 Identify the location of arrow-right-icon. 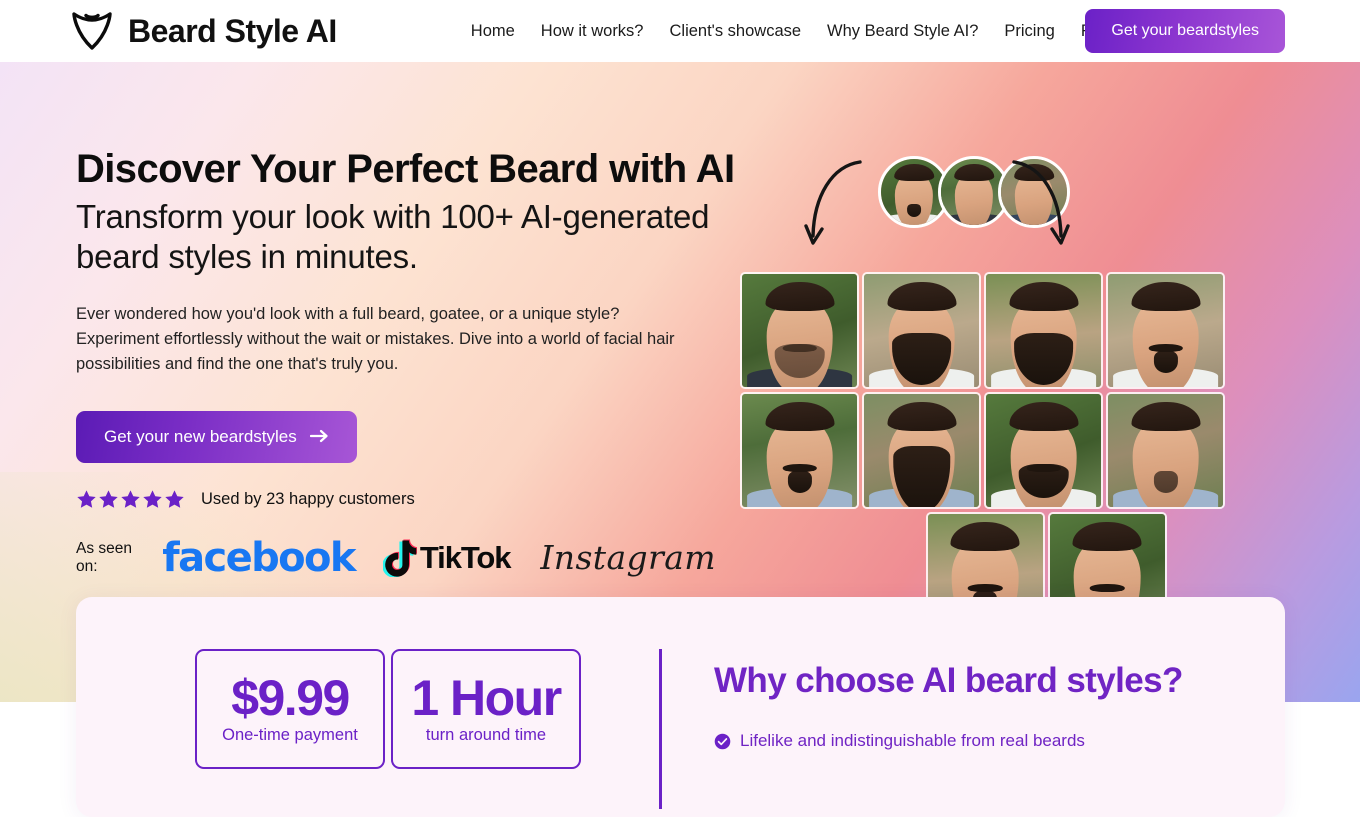
(319, 437).